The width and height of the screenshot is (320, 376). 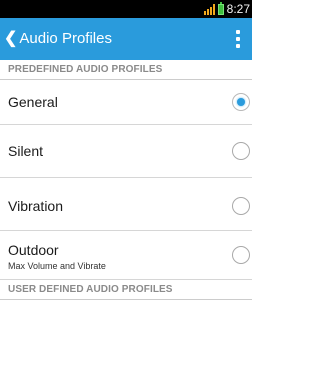 What do you see at coordinates (238, 9) in the screenshot?
I see `status-time: 8:27` at bounding box center [238, 9].